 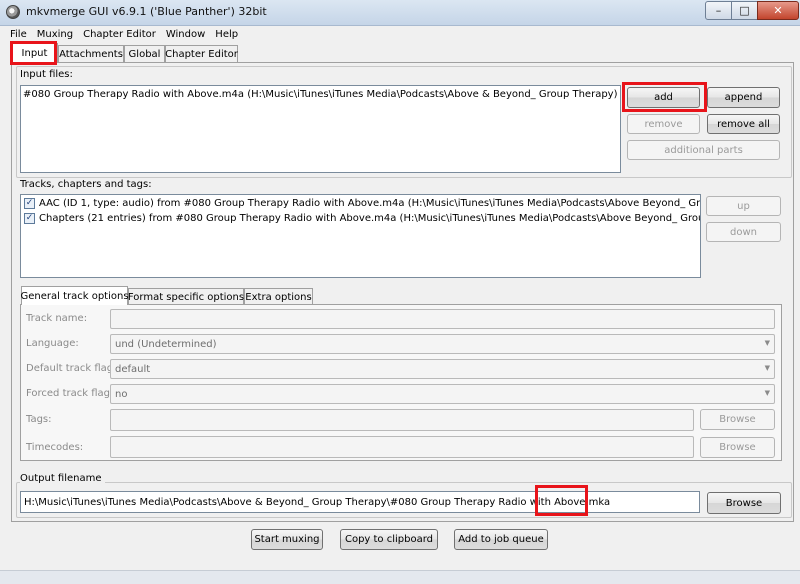 I want to click on menu-chapter-editor: Chapter Editor, so click(x=119, y=34).